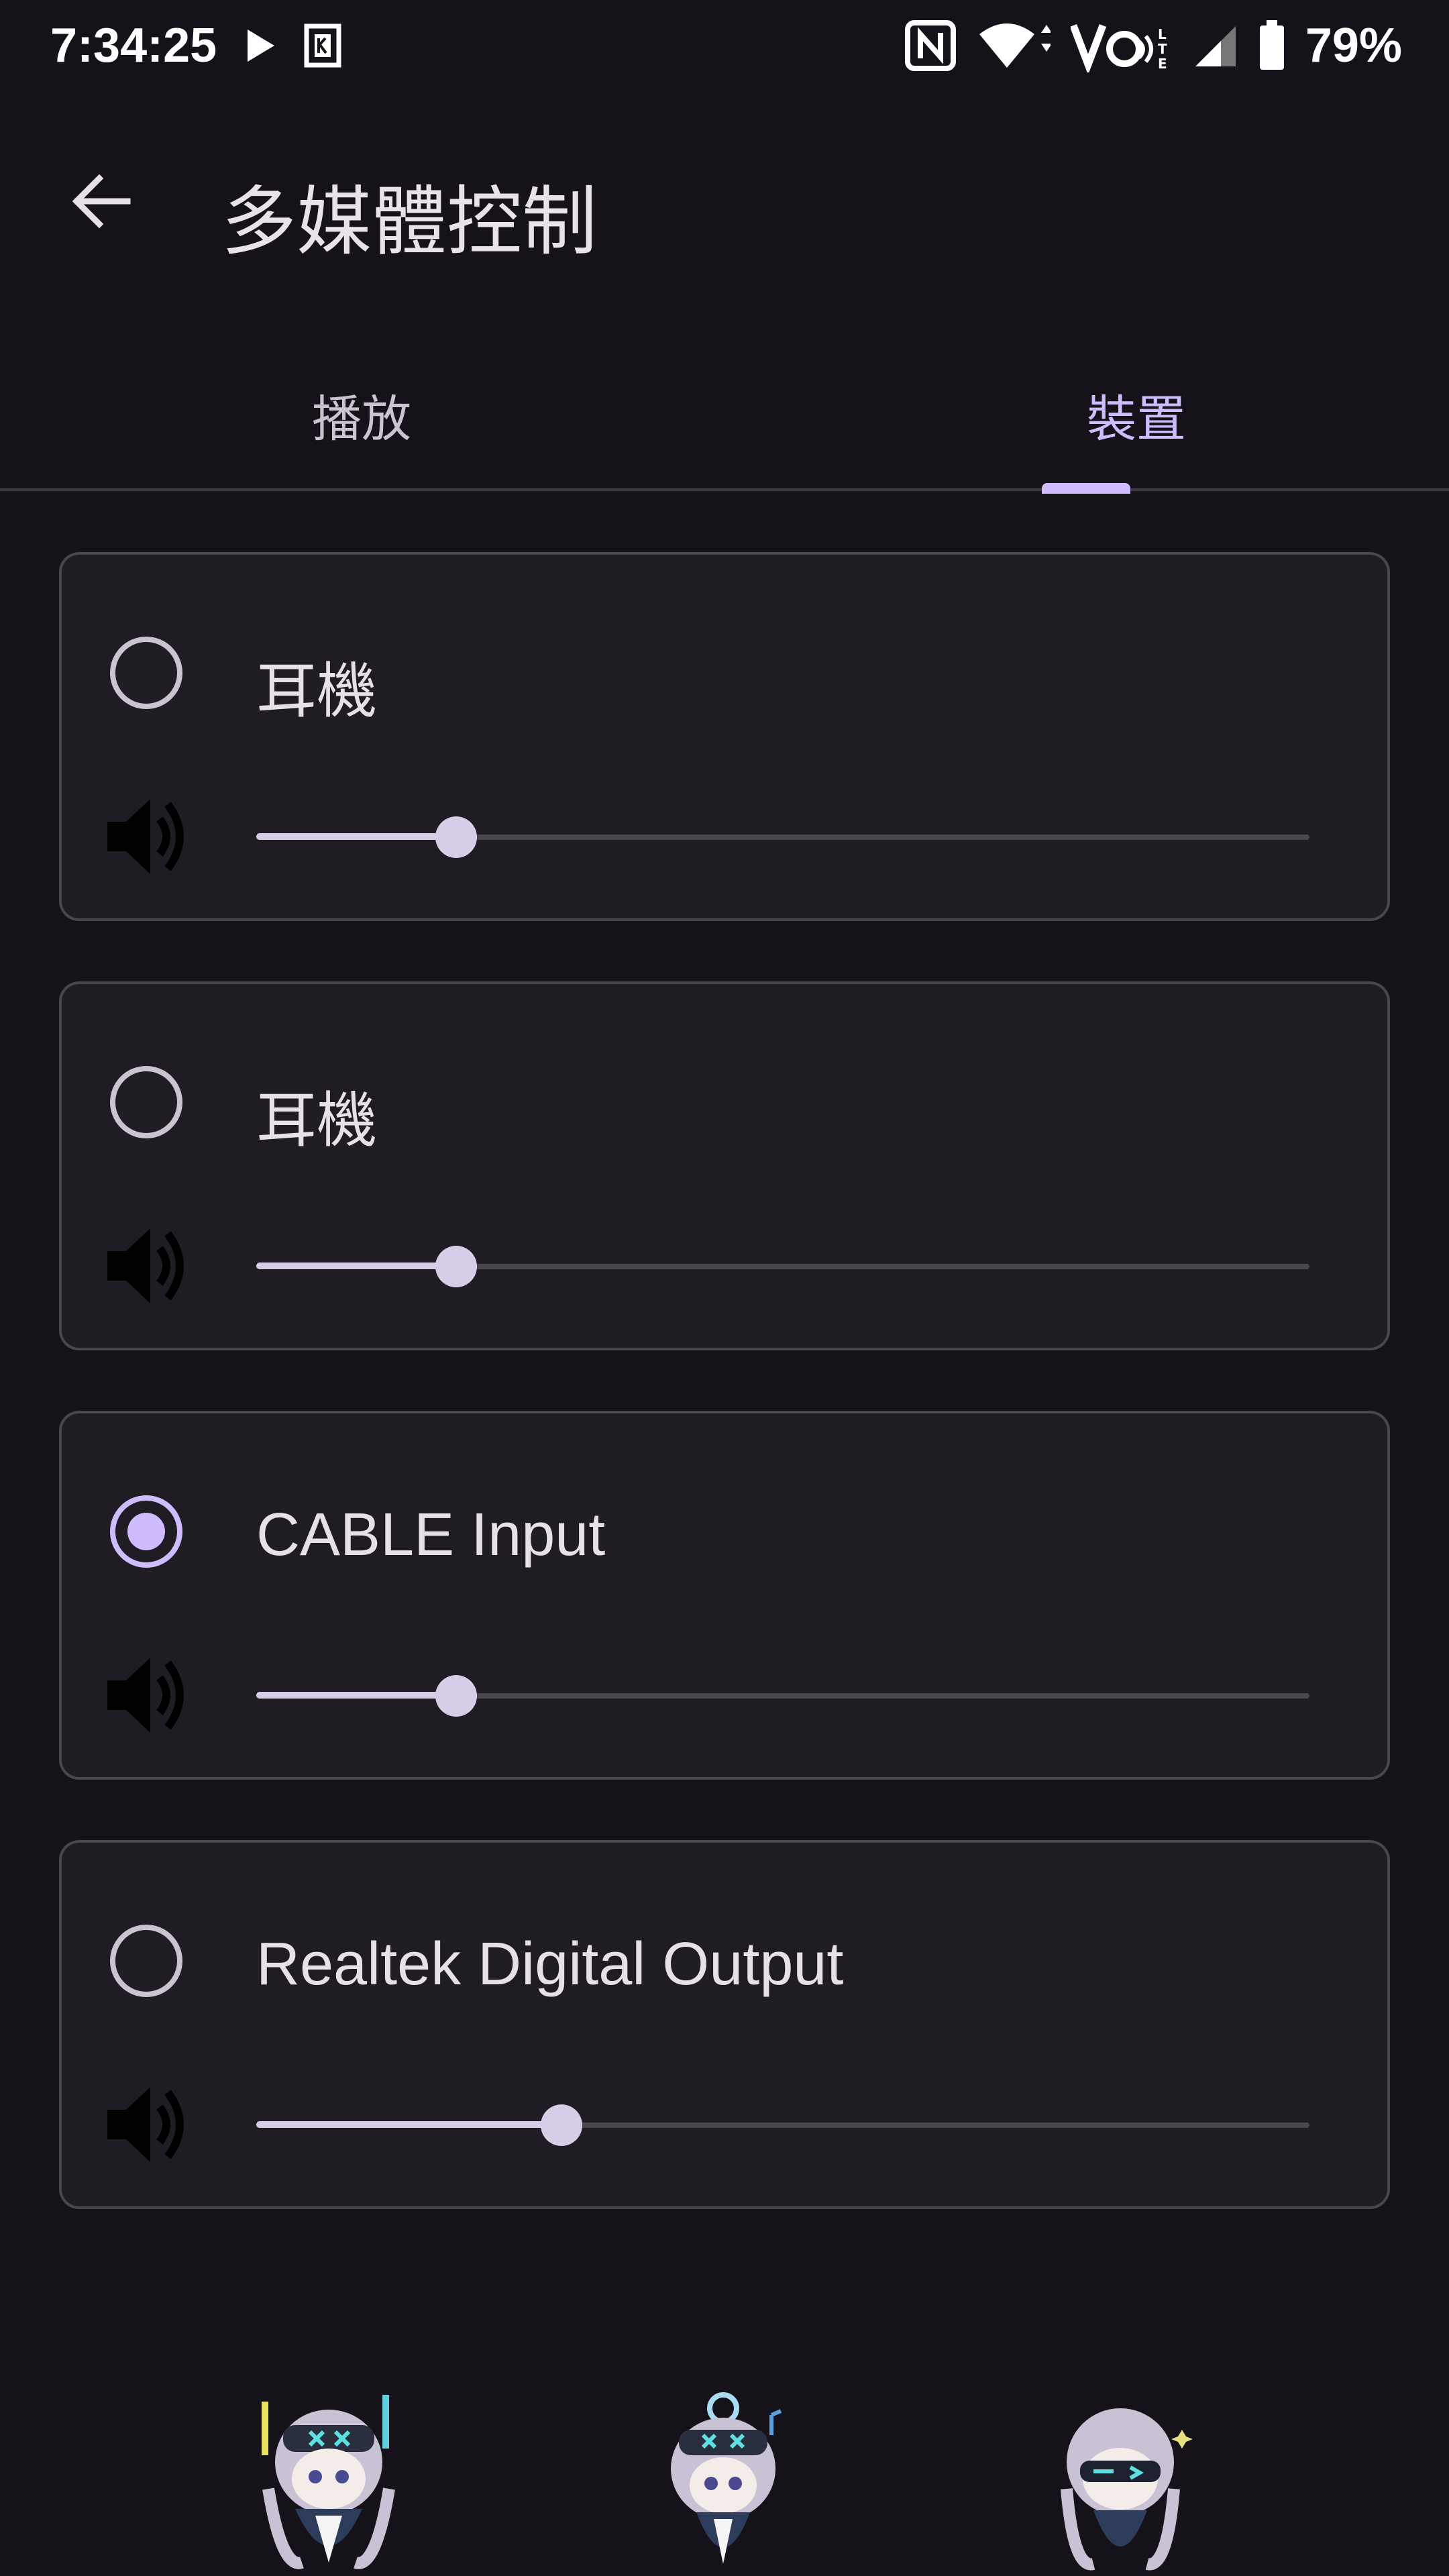  What do you see at coordinates (133, 45) in the screenshot?
I see `status-time: 7:34:25` at bounding box center [133, 45].